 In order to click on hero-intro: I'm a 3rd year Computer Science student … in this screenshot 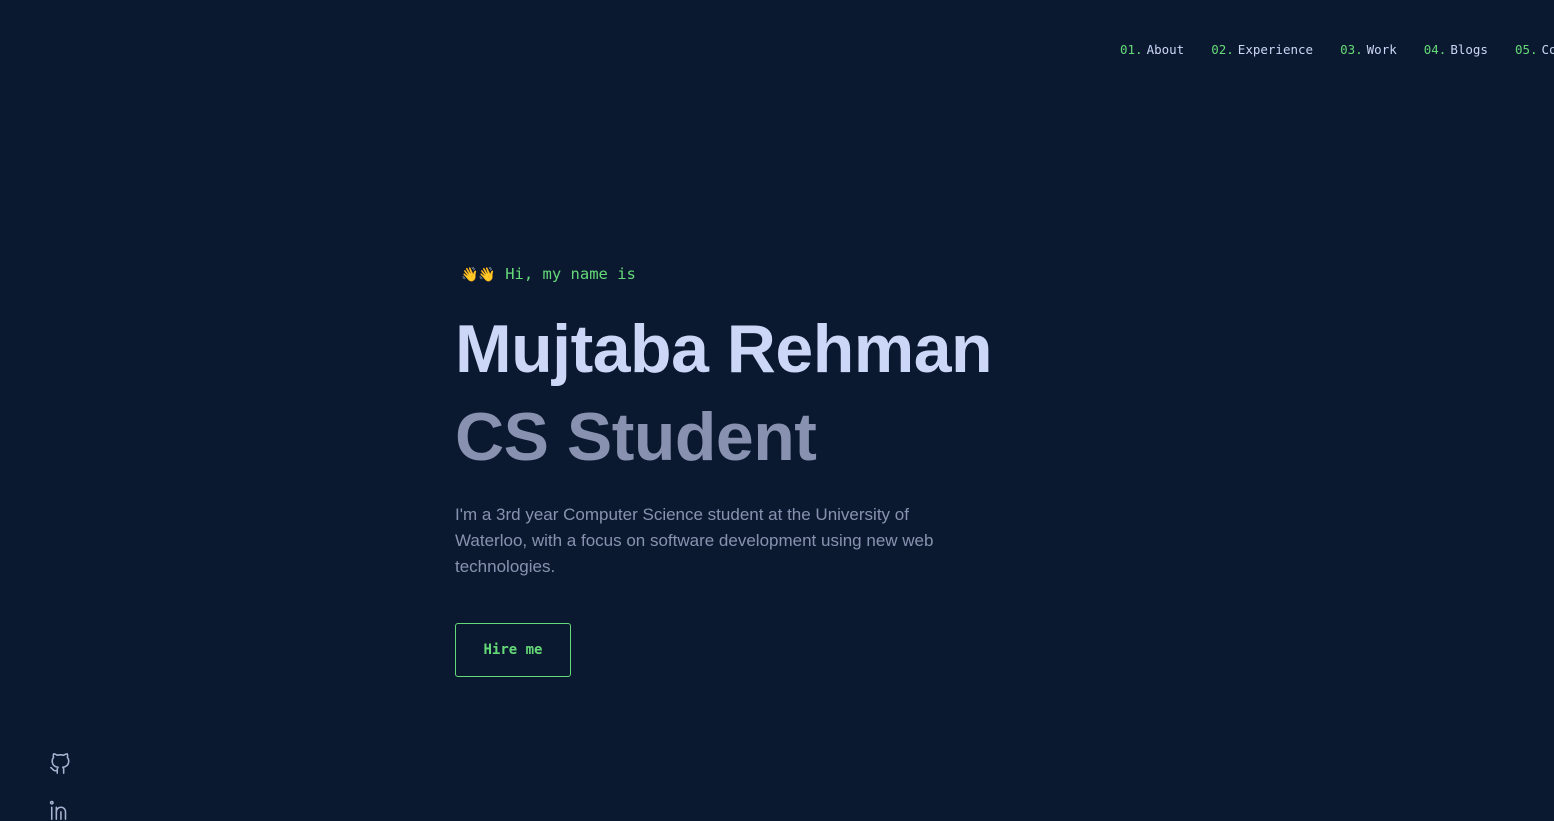, I will do `click(694, 540)`.